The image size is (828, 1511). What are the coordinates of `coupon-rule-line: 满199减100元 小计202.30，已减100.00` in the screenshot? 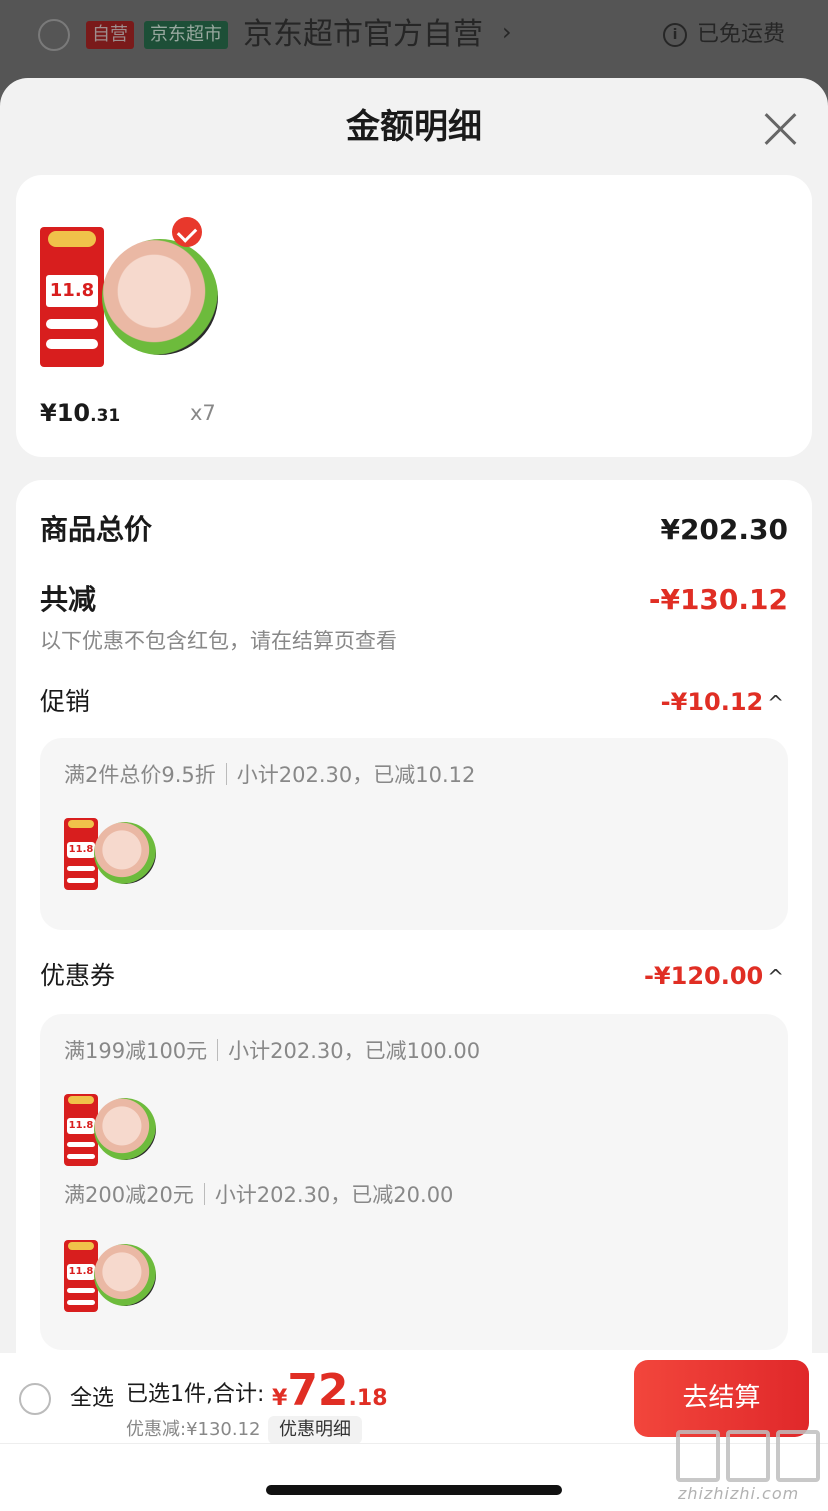 It's located at (272, 1051).